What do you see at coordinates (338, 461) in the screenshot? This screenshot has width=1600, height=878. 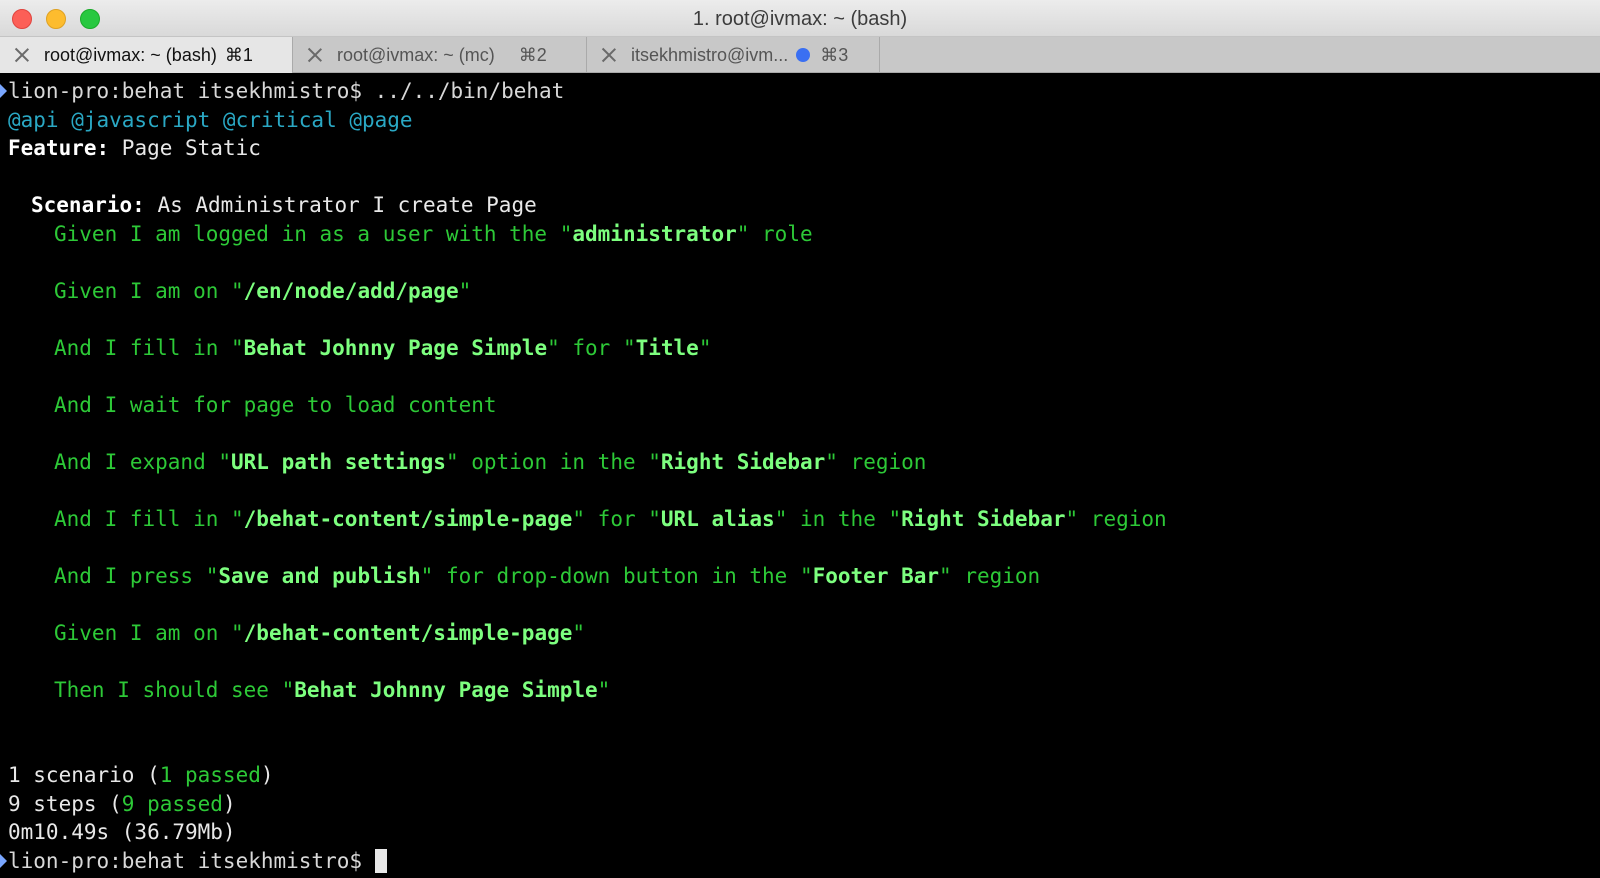 I see `step-argument: URL path settings` at bounding box center [338, 461].